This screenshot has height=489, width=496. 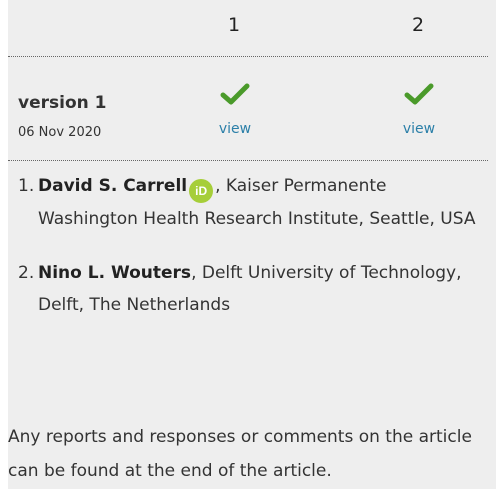 What do you see at coordinates (114, 273) in the screenshot?
I see `author-name: Nino L. Wouters` at bounding box center [114, 273].